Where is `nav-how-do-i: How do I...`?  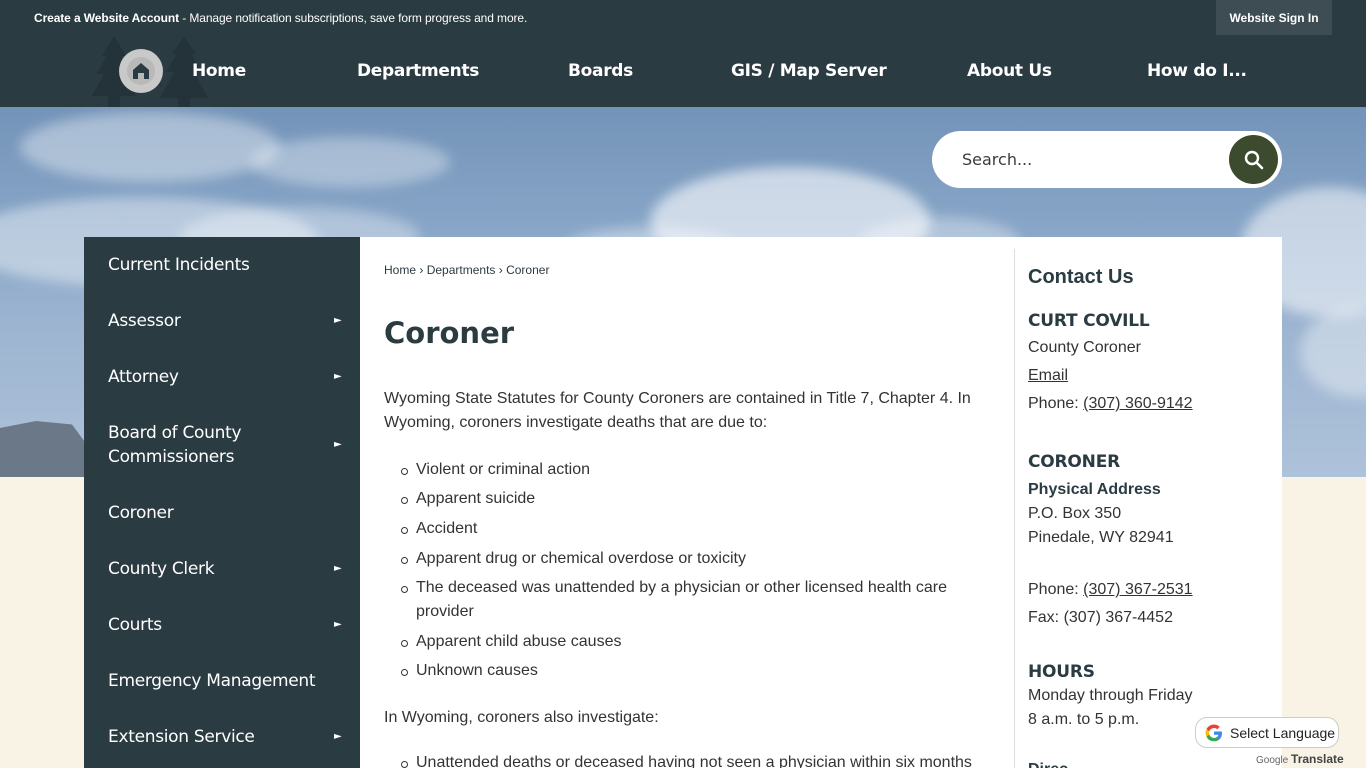
nav-how-do-i: How do I... is located at coordinates (1197, 71).